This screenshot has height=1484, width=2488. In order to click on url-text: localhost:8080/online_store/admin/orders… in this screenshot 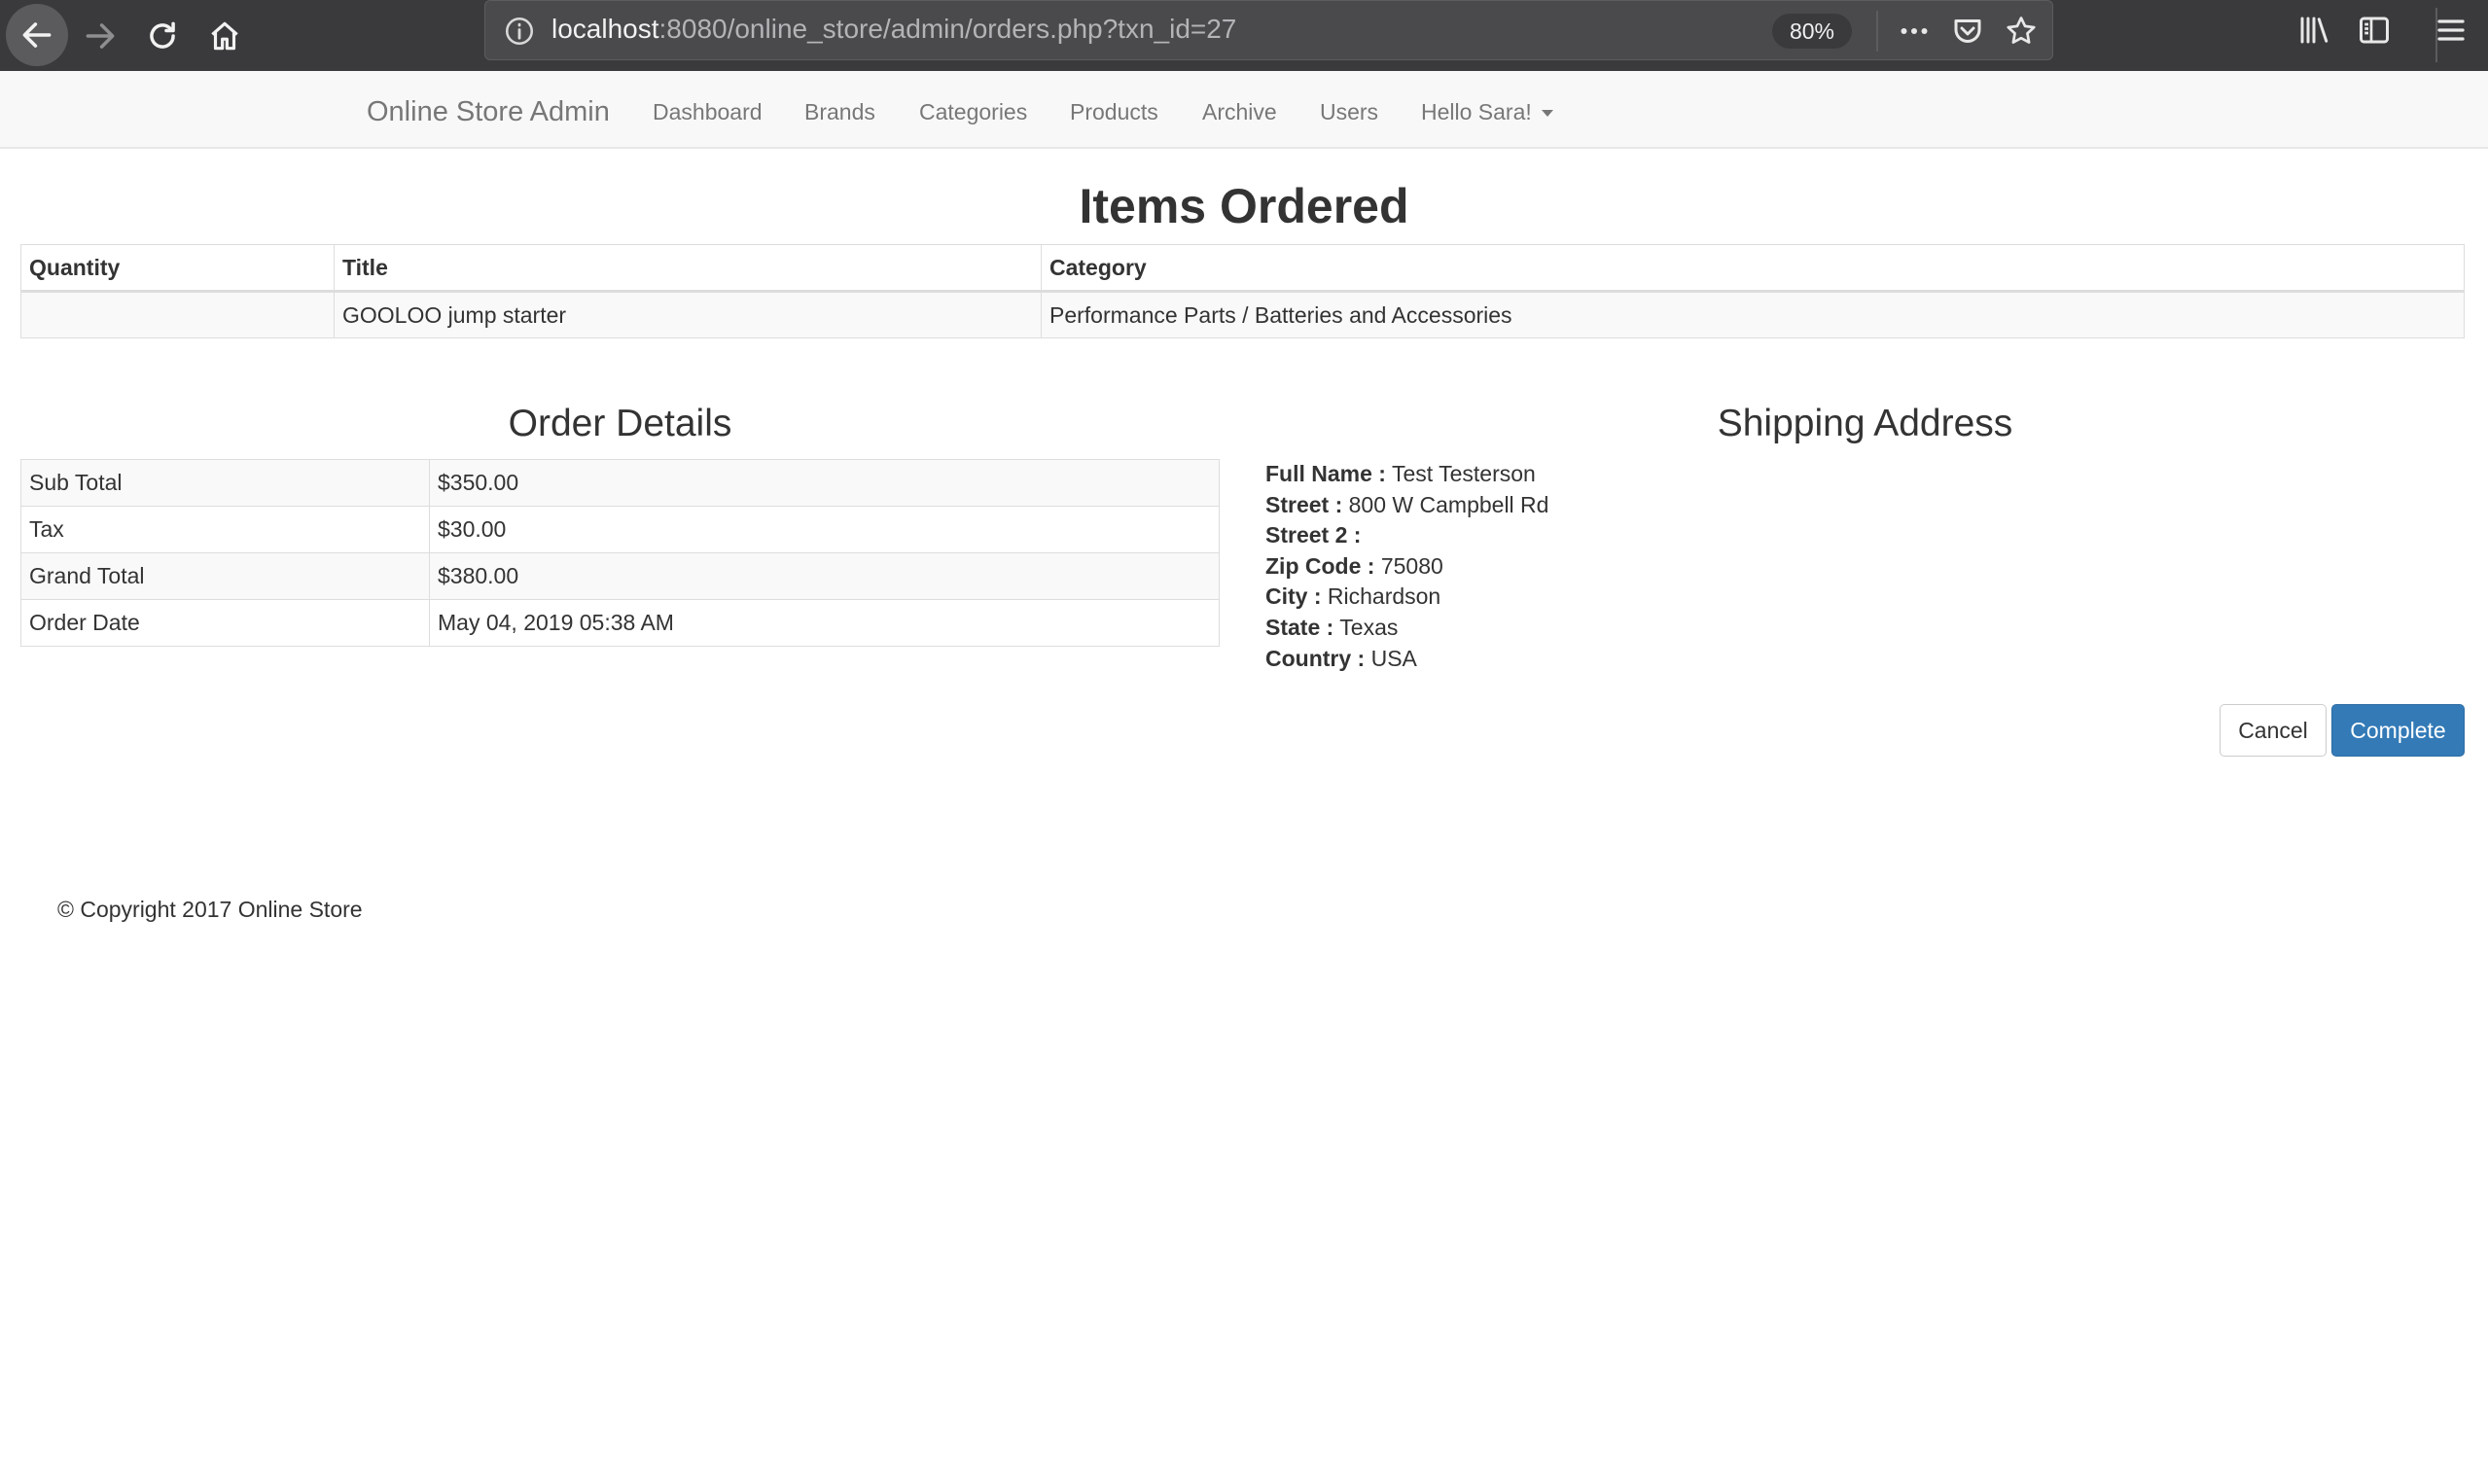, I will do `click(893, 30)`.